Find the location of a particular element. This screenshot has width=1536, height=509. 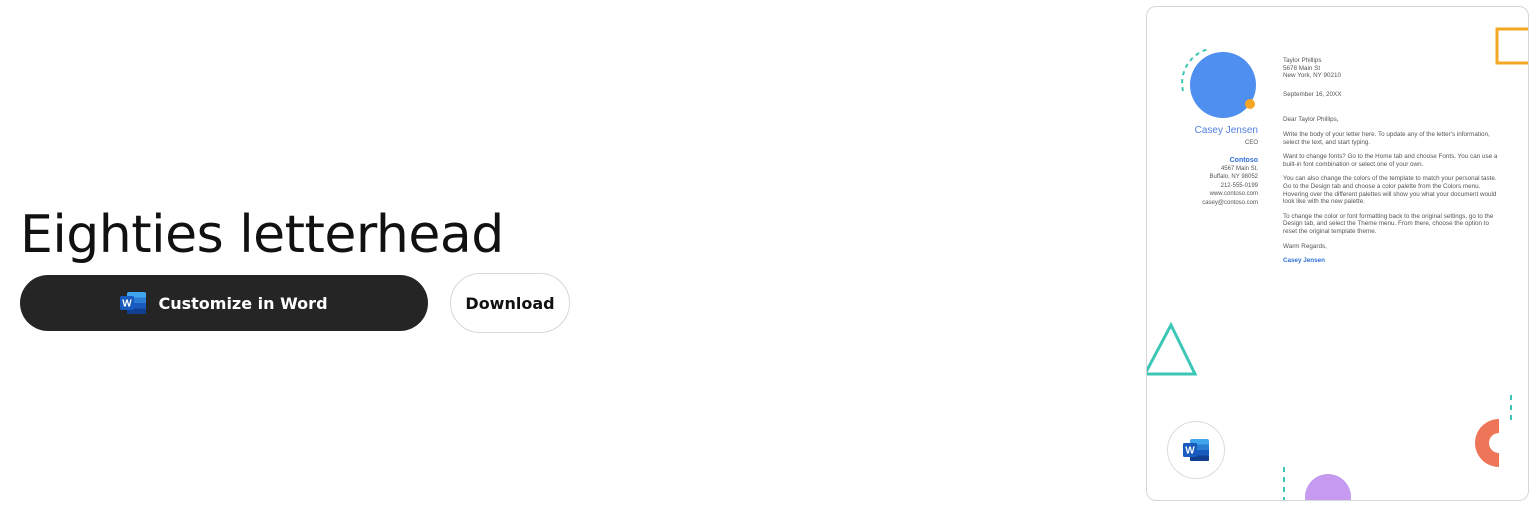

recipient-name: Taylor Phillips is located at coordinates (1302, 60).